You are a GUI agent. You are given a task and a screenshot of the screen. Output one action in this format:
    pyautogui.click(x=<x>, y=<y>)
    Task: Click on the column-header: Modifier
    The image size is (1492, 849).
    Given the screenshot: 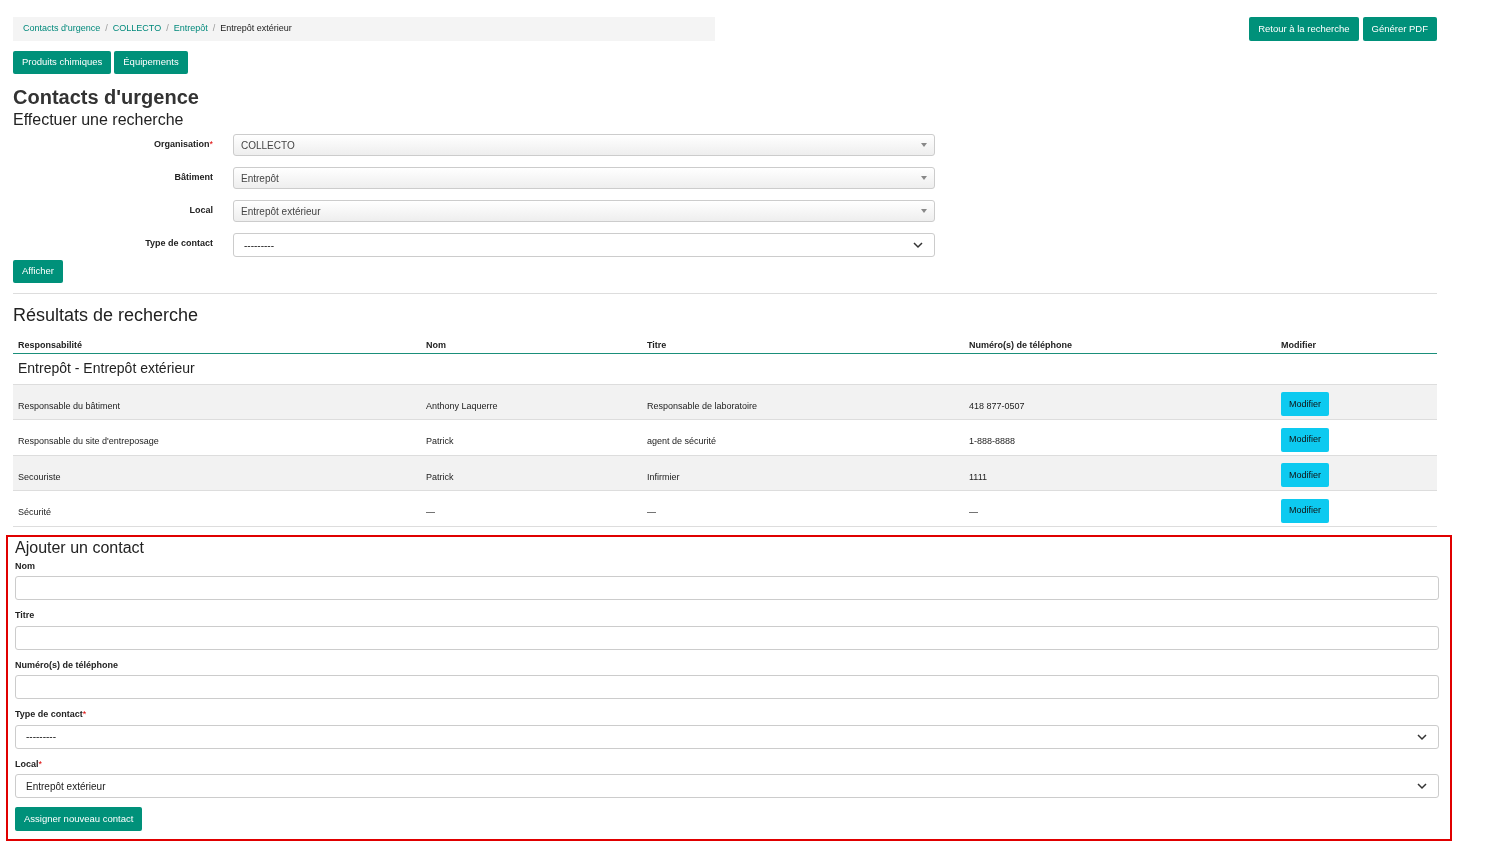 What is the action you would take?
    pyautogui.click(x=1298, y=345)
    